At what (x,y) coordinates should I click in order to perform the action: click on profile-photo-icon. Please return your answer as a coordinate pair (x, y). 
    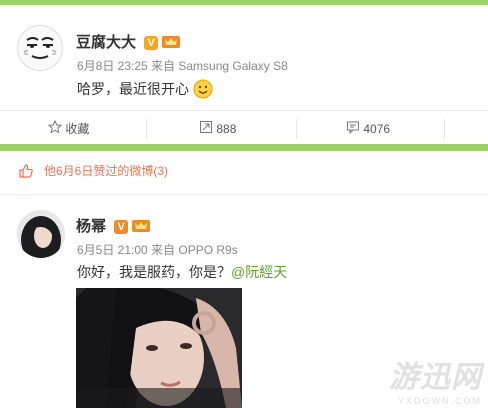
    Looking at the image, I should click on (41, 234).